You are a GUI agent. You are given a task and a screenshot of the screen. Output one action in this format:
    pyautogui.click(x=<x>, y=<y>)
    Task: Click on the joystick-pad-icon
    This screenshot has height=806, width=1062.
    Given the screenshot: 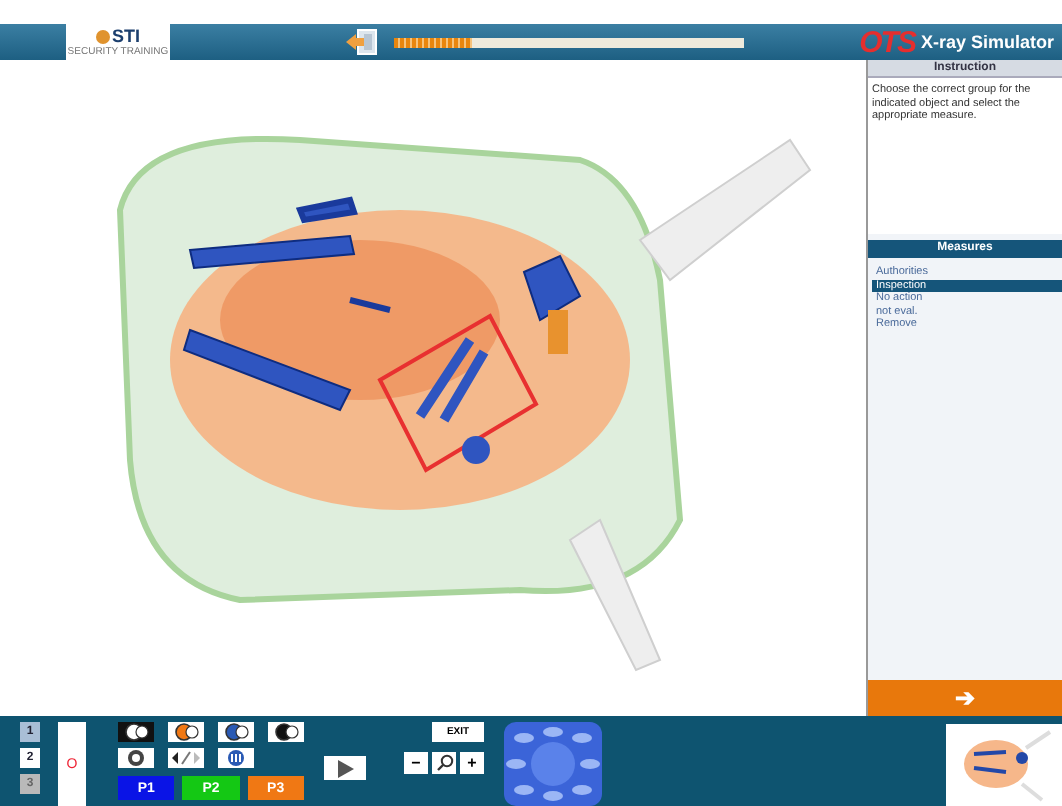 What is the action you would take?
    pyautogui.click(x=553, y=764)
    